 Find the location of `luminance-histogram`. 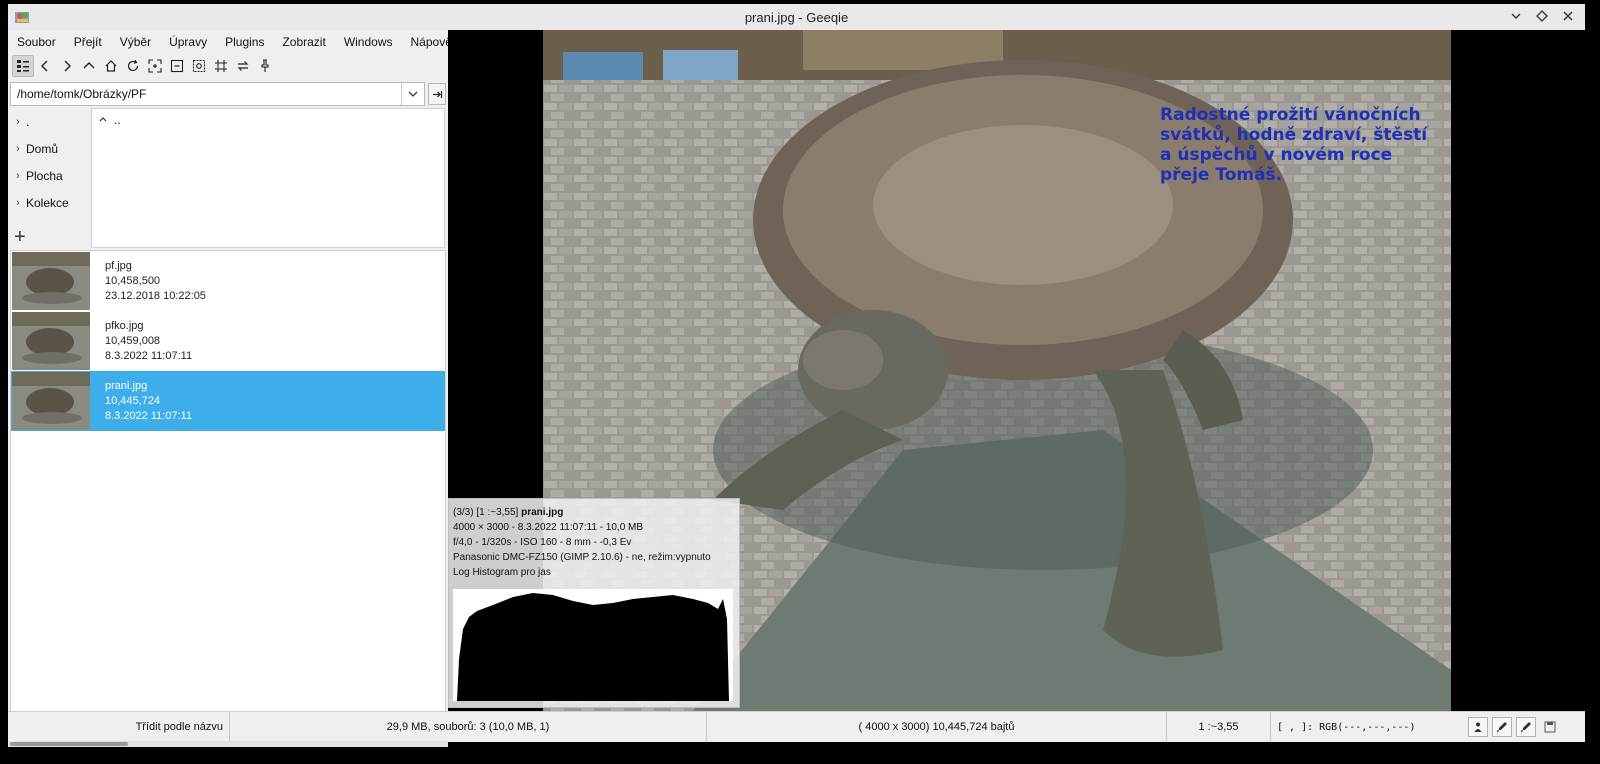

luminance-histogram is located at coordinates (593, 645).